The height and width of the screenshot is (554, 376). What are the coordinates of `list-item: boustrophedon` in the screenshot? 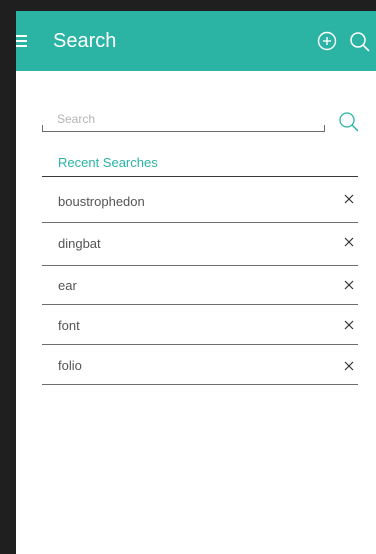 It's located at (200, 200).